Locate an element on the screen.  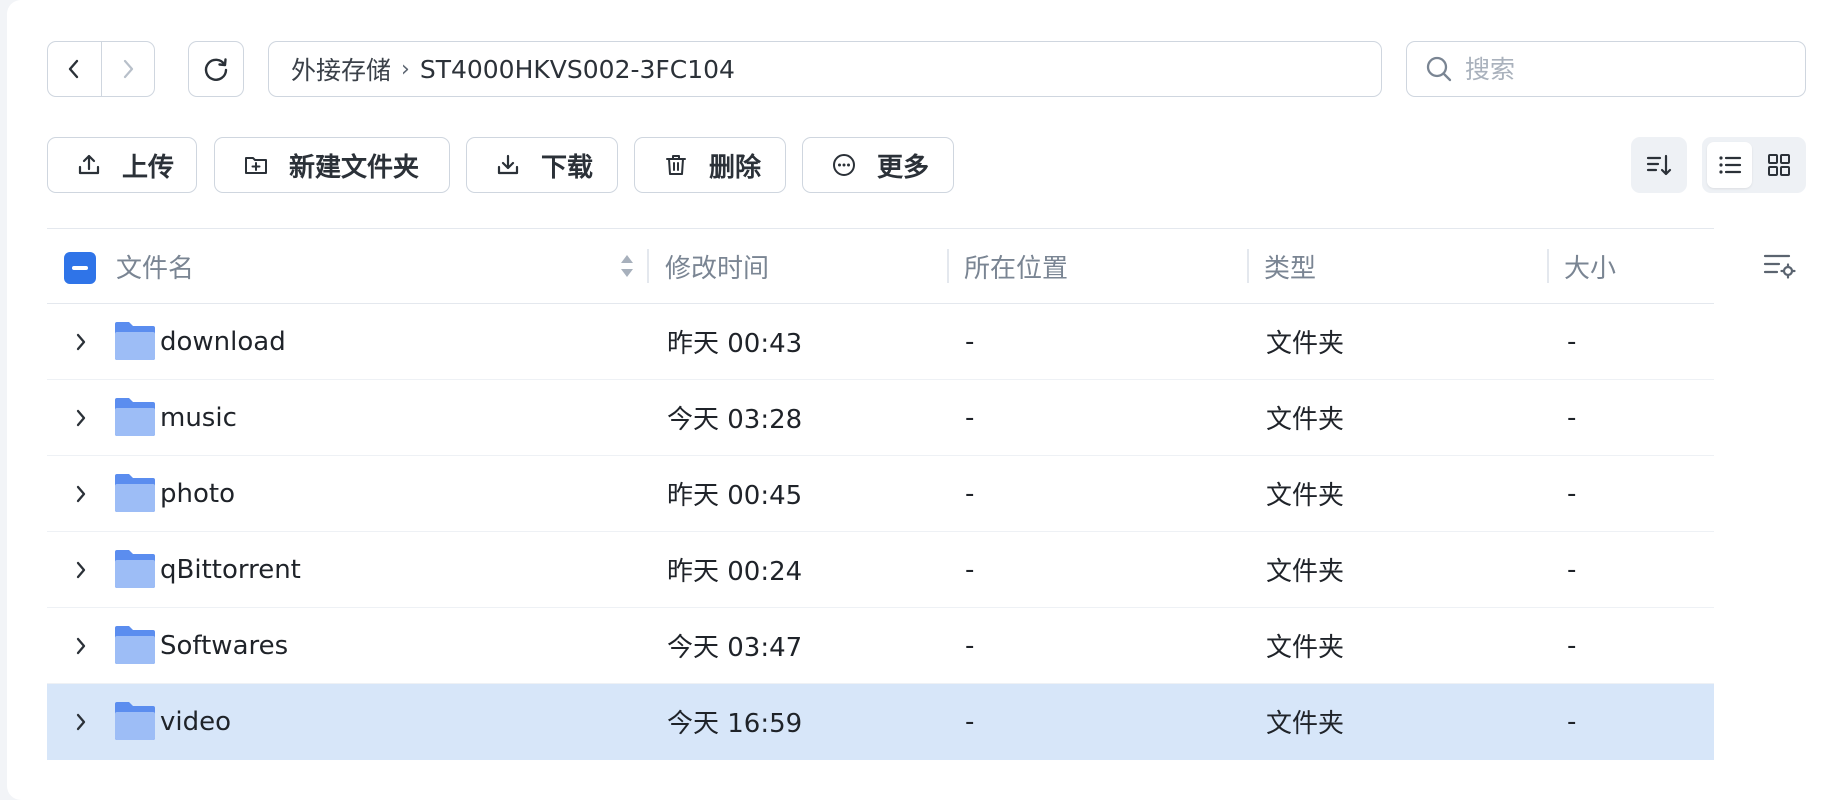
sort-button is located at coordinates (1659, 165).